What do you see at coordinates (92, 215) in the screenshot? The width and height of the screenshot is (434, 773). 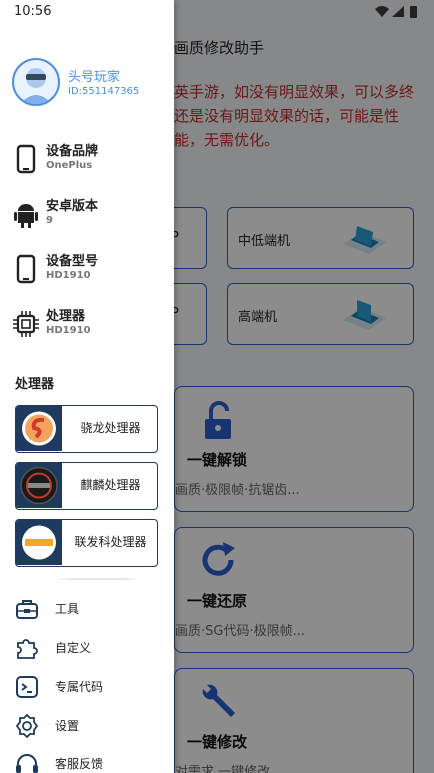 I see `android-version-item: 安卓版本 9` at bounding box center [92, 215].